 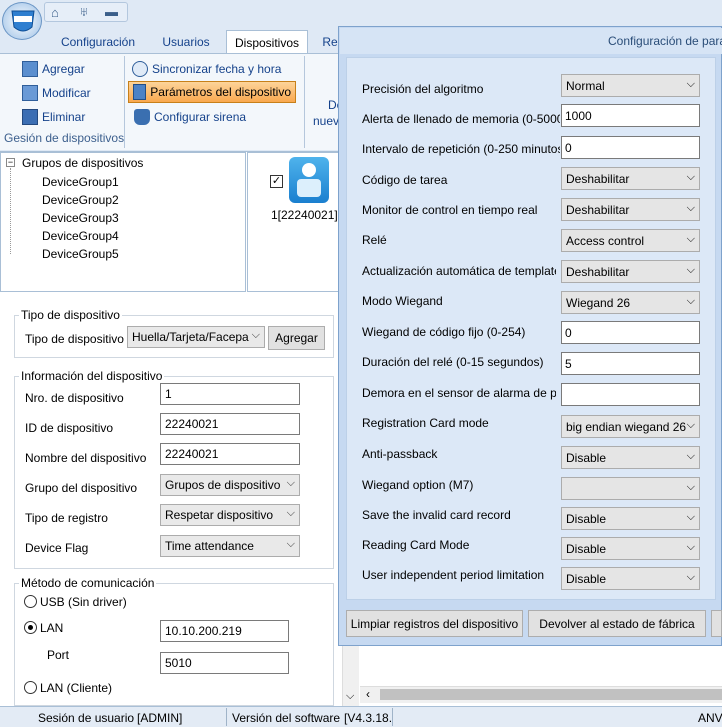 I want to click on device-params-button: Parámetros del dispositivo, so click(x=212, y=92).